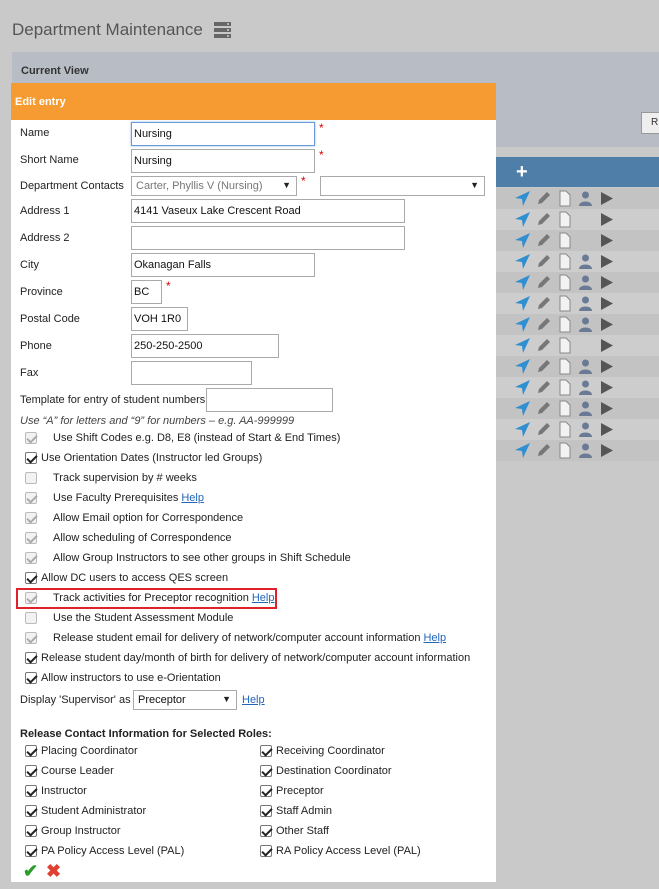 This screenshot has height=889, width=659. I want to click on option-row: Allow instructors to use e-Orientation, so click(123, 678).